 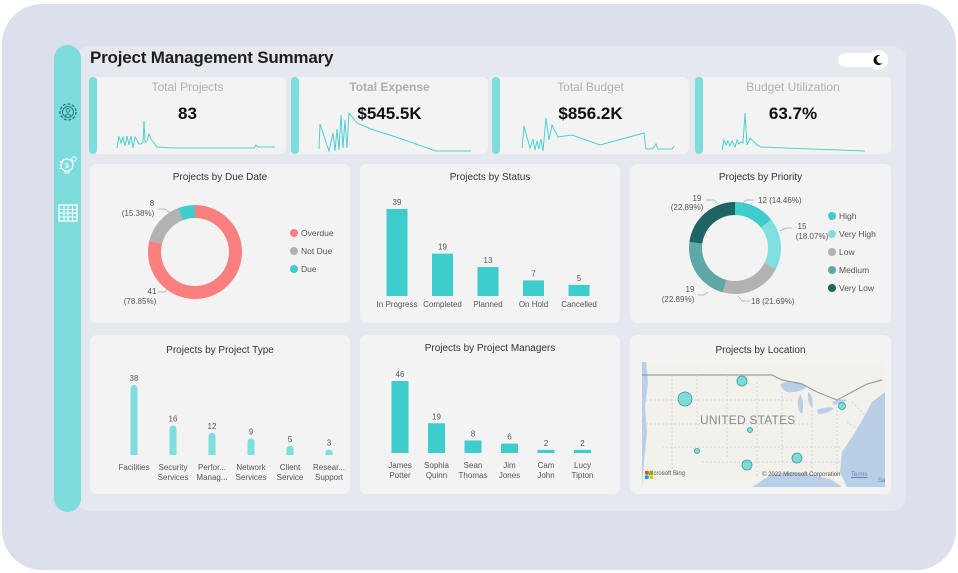 What do you see at coordinates (251, 431) in the screenshot?
I see `bar-value-label: 9` at bounding box center [251, 431].